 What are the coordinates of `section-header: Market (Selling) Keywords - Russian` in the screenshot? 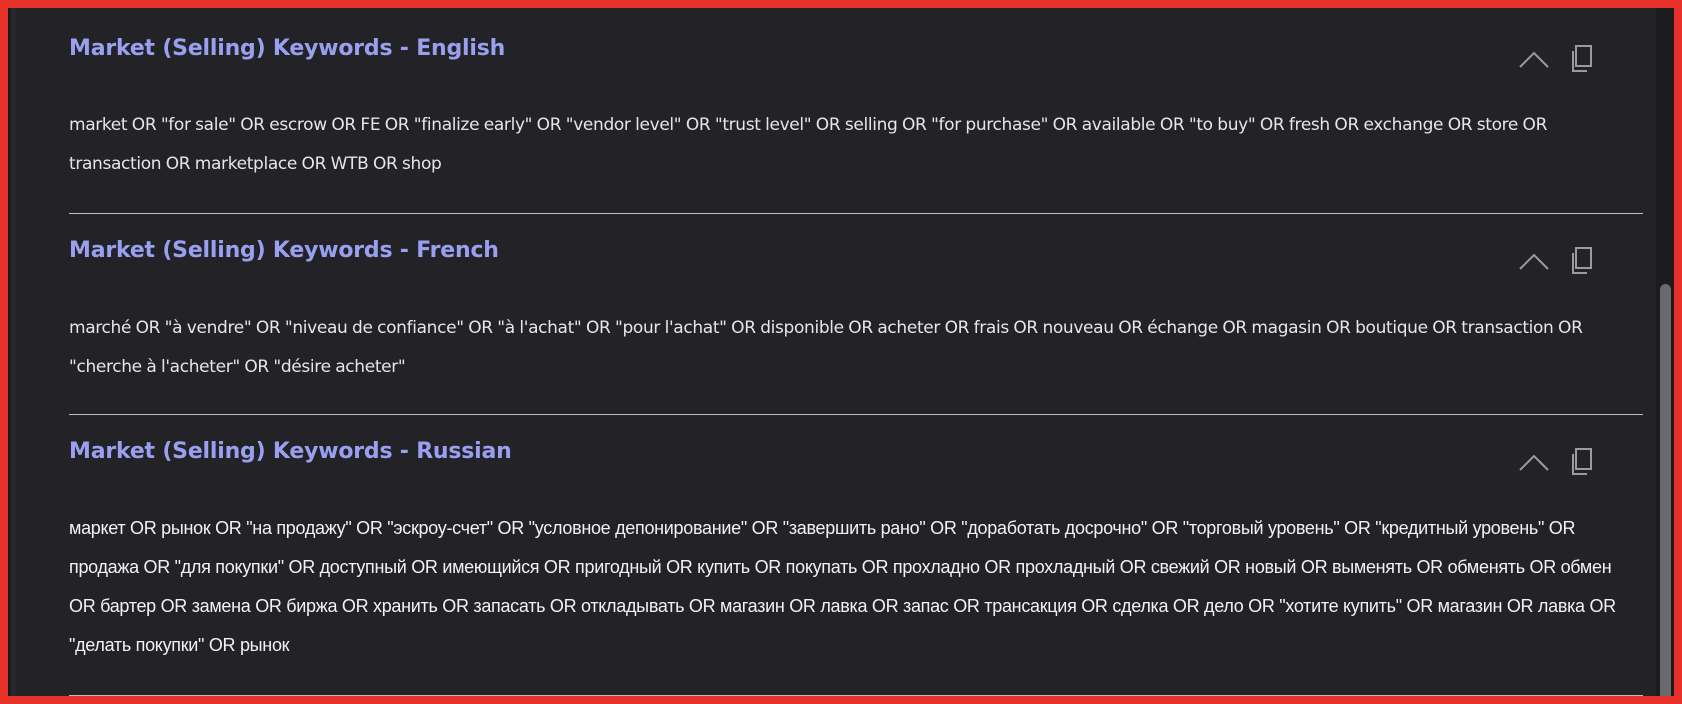 It's located at (856, 445).